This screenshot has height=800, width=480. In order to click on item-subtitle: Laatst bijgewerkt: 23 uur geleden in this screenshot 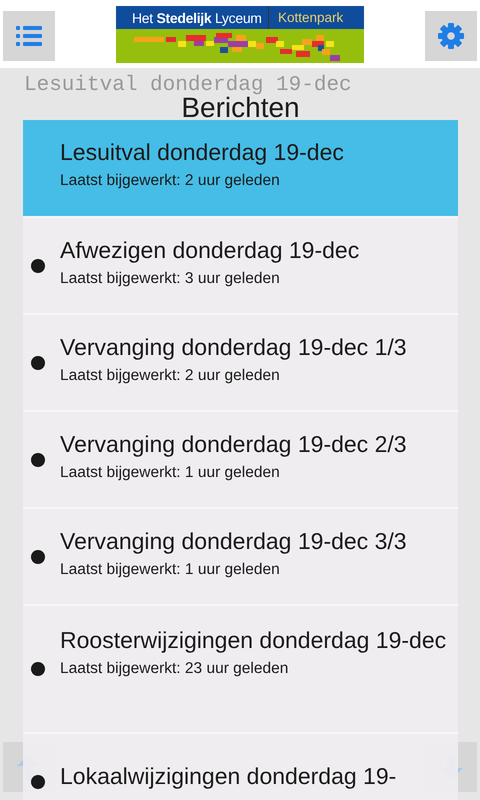, I will do `click(175, 669)`.